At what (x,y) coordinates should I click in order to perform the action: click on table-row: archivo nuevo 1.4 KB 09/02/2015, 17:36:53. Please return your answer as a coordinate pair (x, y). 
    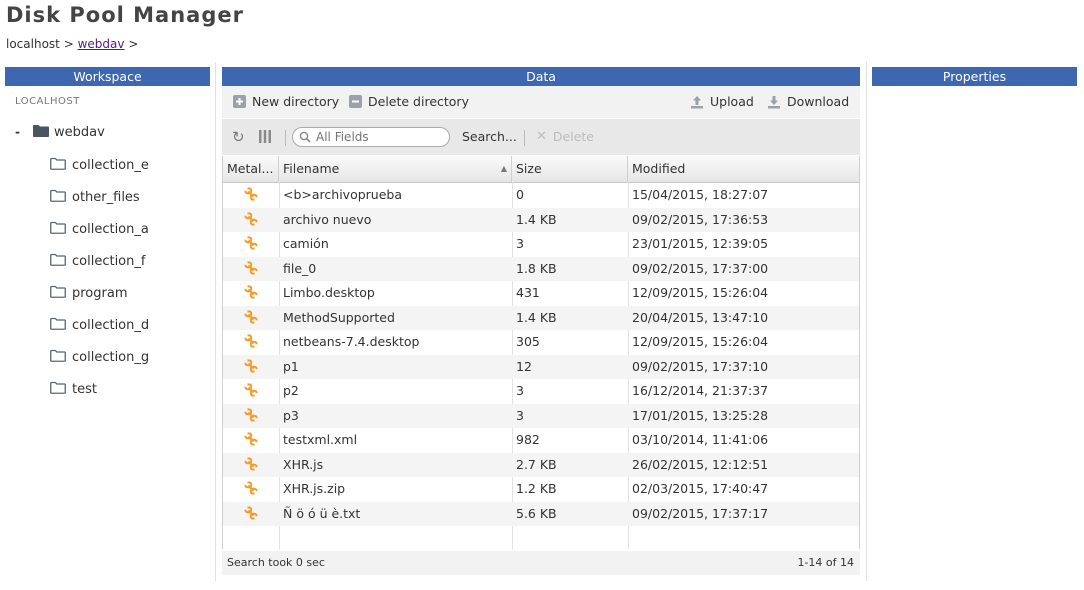
    Looking at the image, I should click on (541, 220).